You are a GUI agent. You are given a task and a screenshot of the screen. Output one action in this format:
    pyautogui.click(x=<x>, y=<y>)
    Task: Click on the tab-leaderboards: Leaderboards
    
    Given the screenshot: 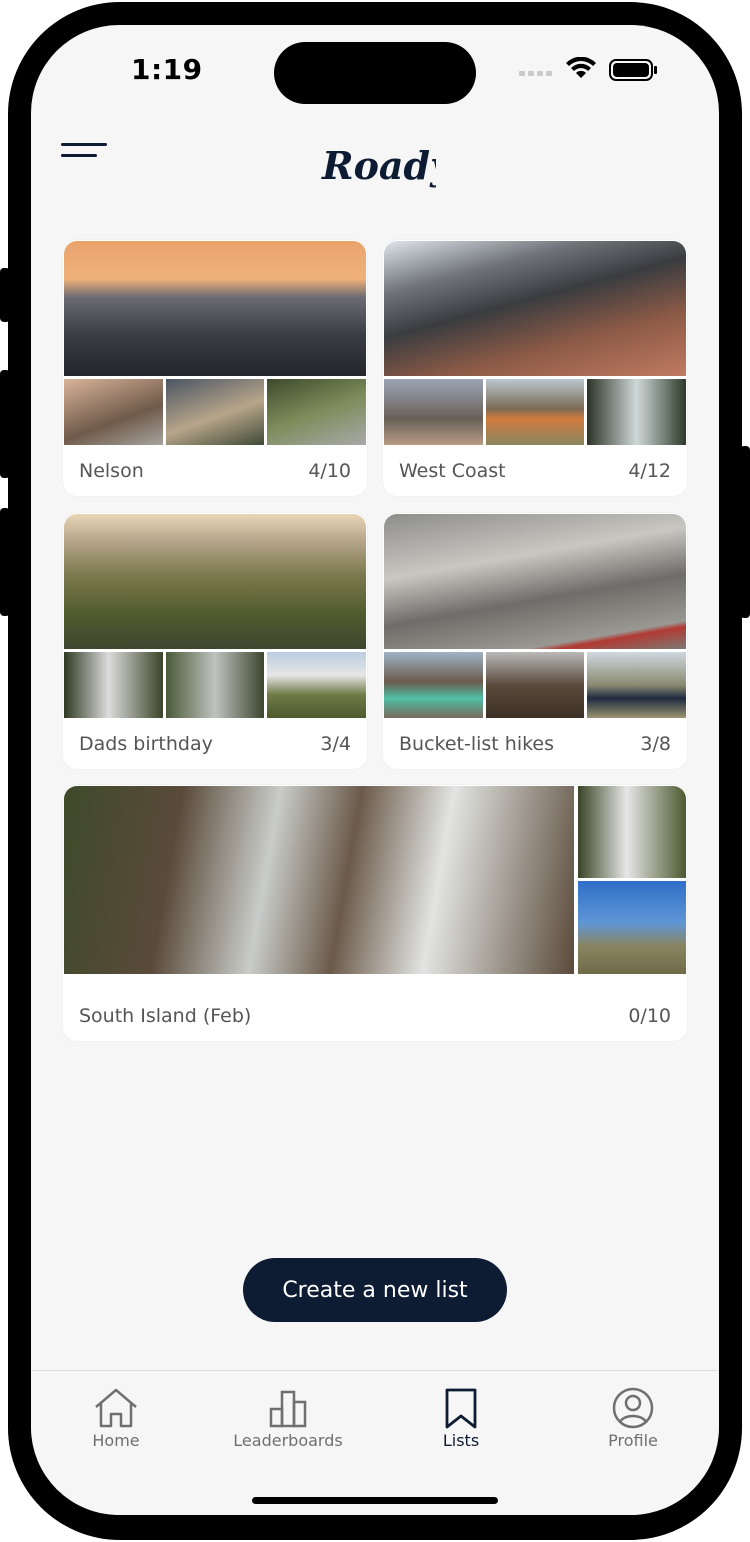 What is the action you would take?
    pyautogui.click(x=288, y=1418)
    